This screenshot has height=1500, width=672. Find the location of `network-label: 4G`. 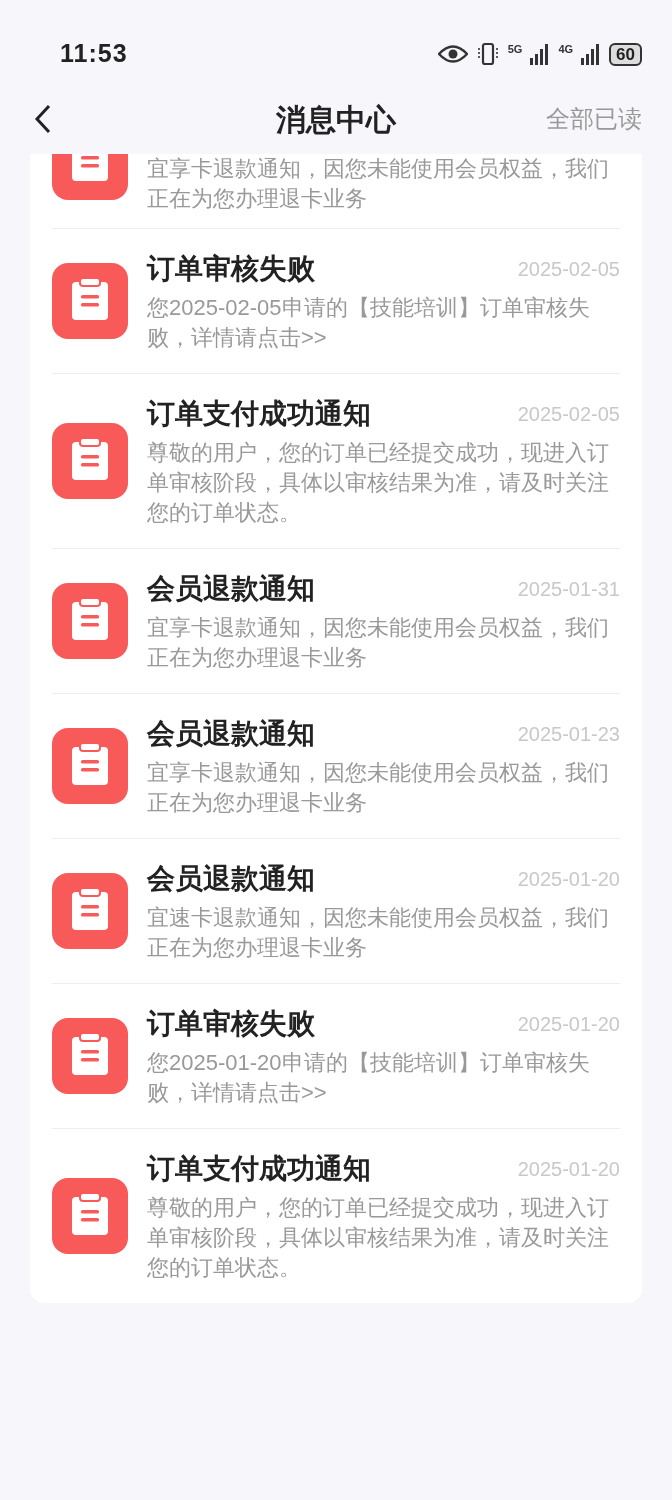

network-label: 4G is located at coordinates (566, 49).